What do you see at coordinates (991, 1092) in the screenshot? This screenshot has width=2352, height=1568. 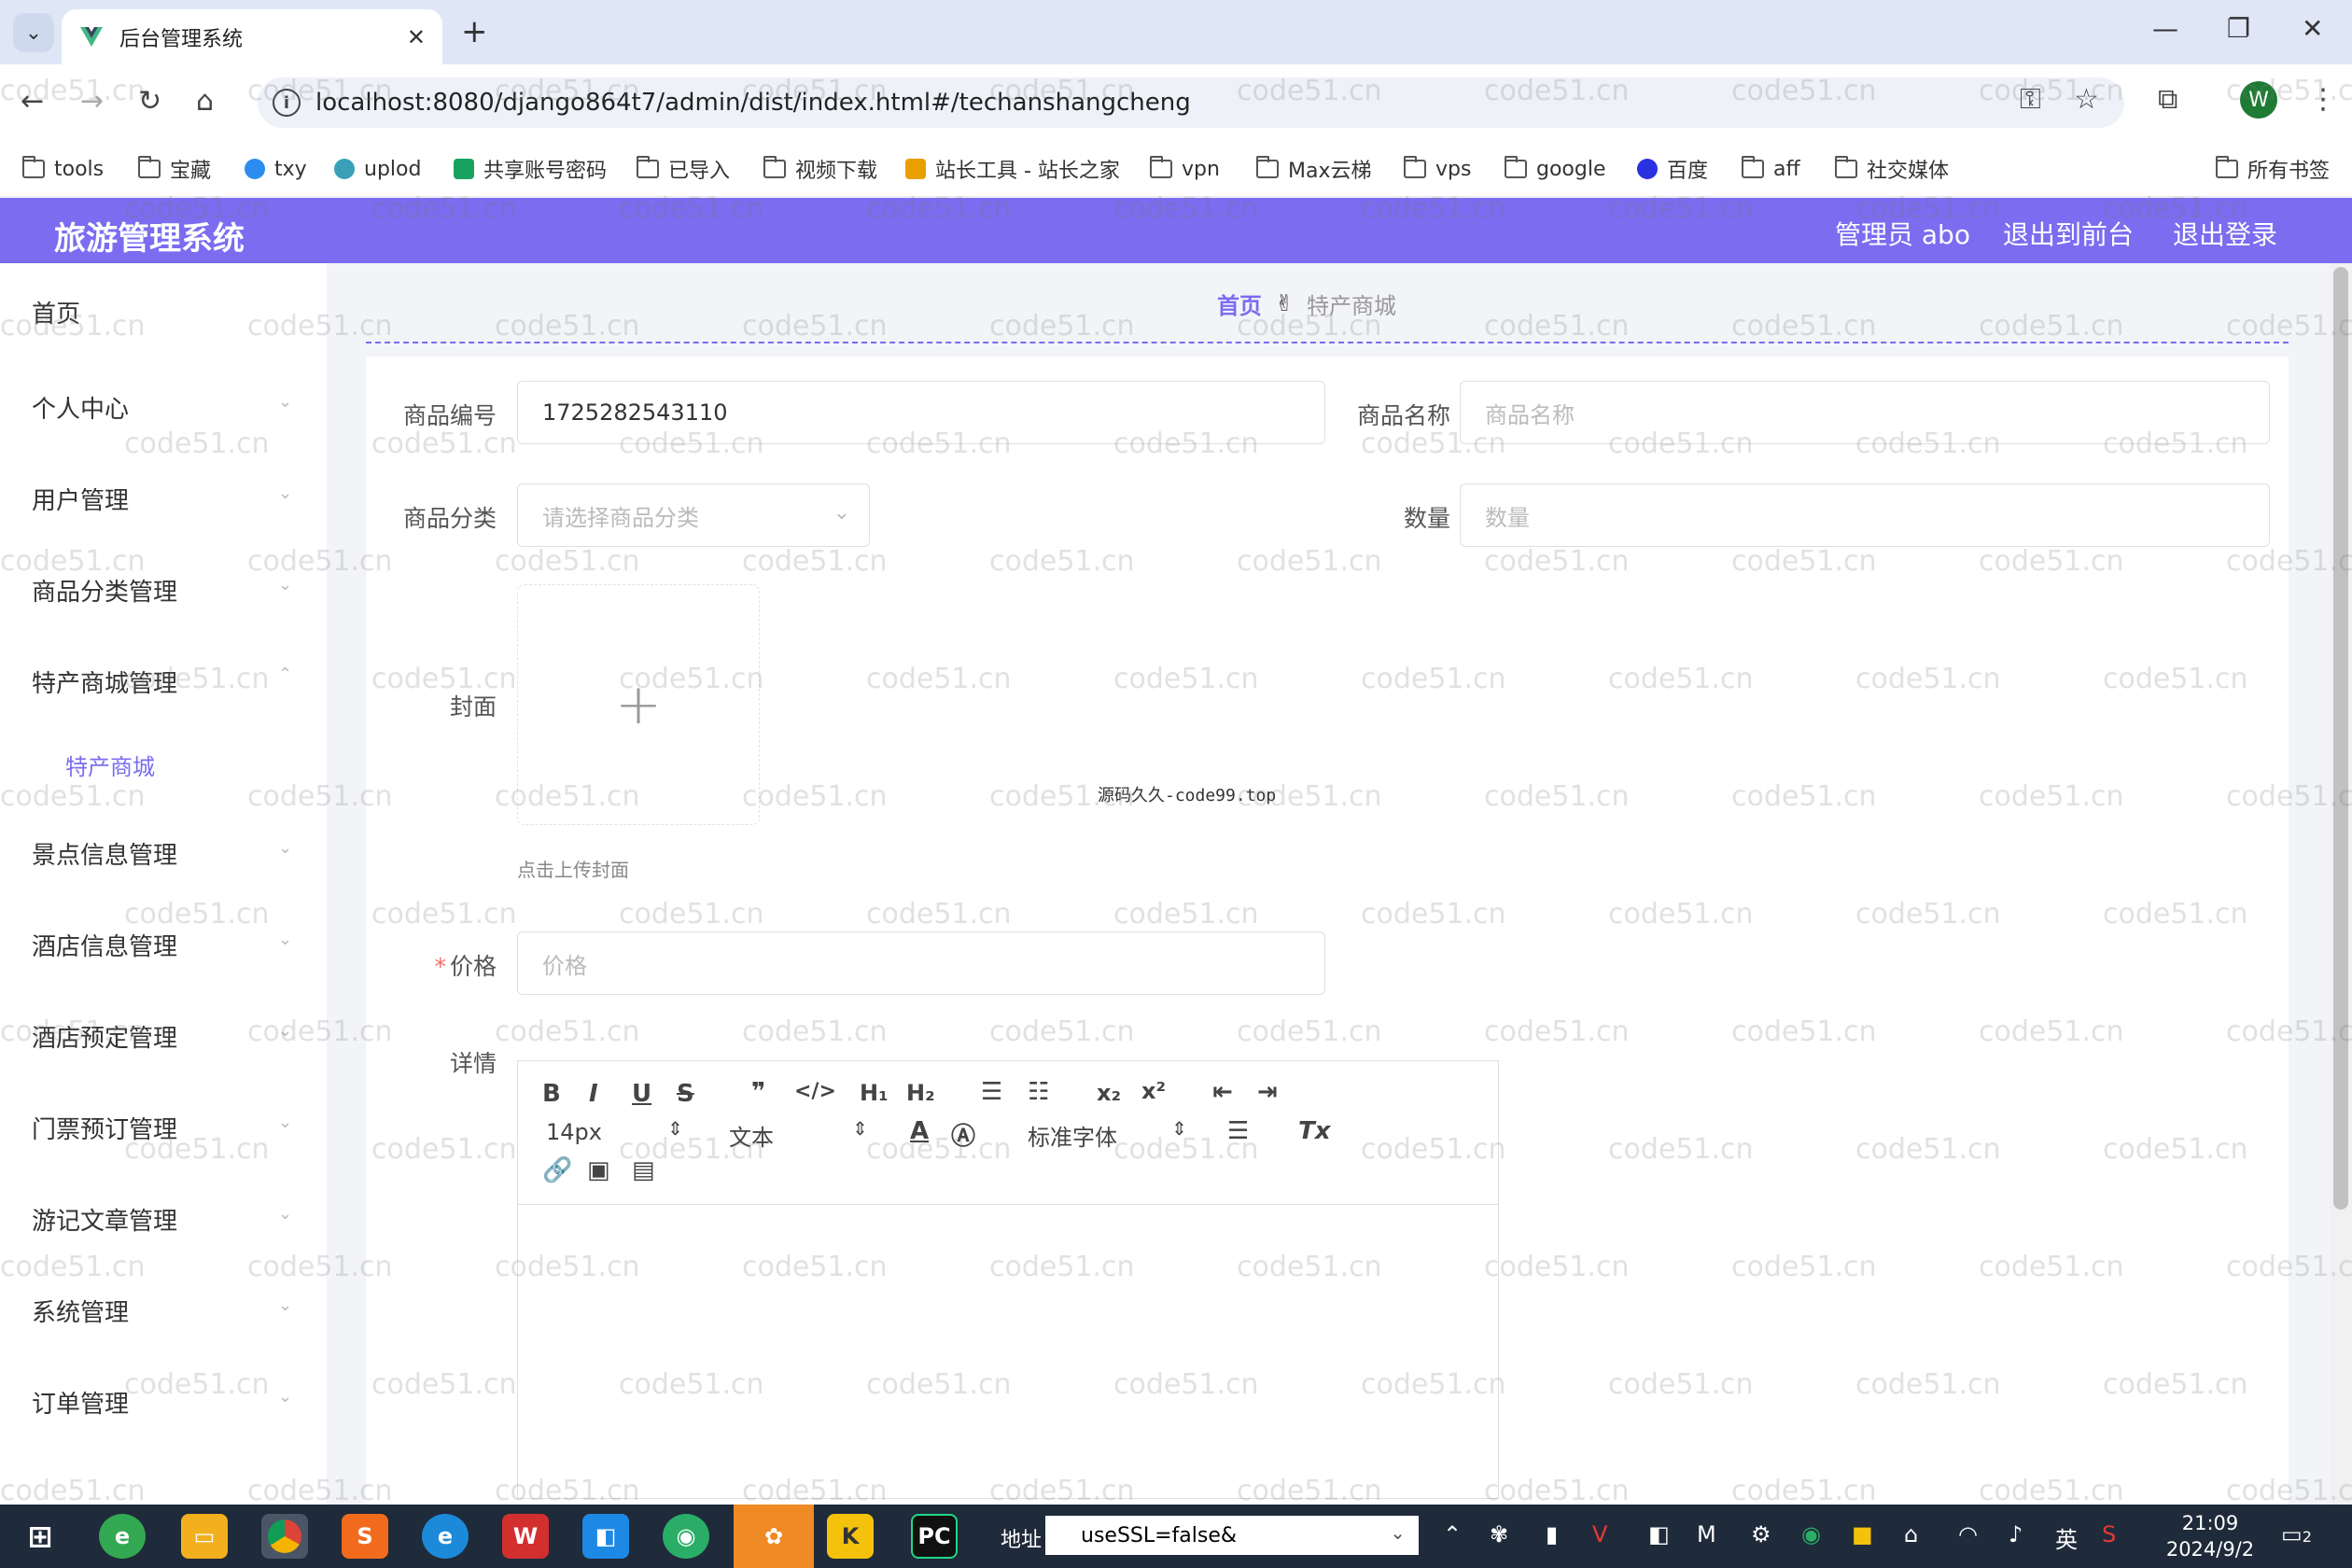 I see `ordered-list-icon: ☰` at bounding box center [991, 1092].